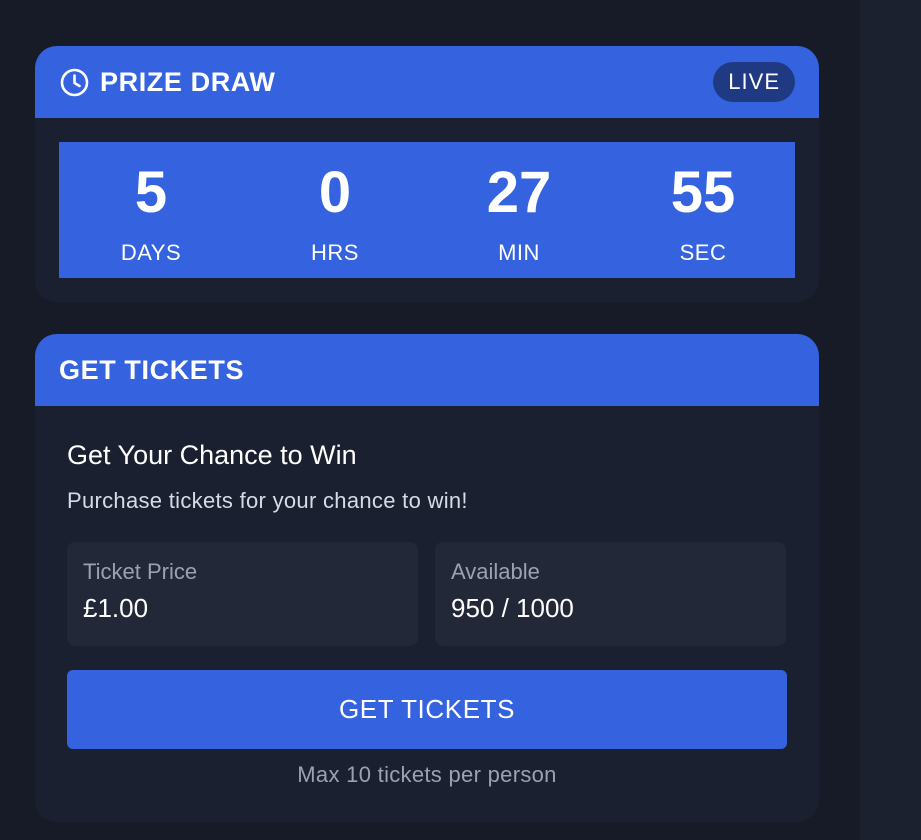 This screenshot has width=921, height=840. I want to click on get-tickets-button: GET TICKETS, so click(427, 709).